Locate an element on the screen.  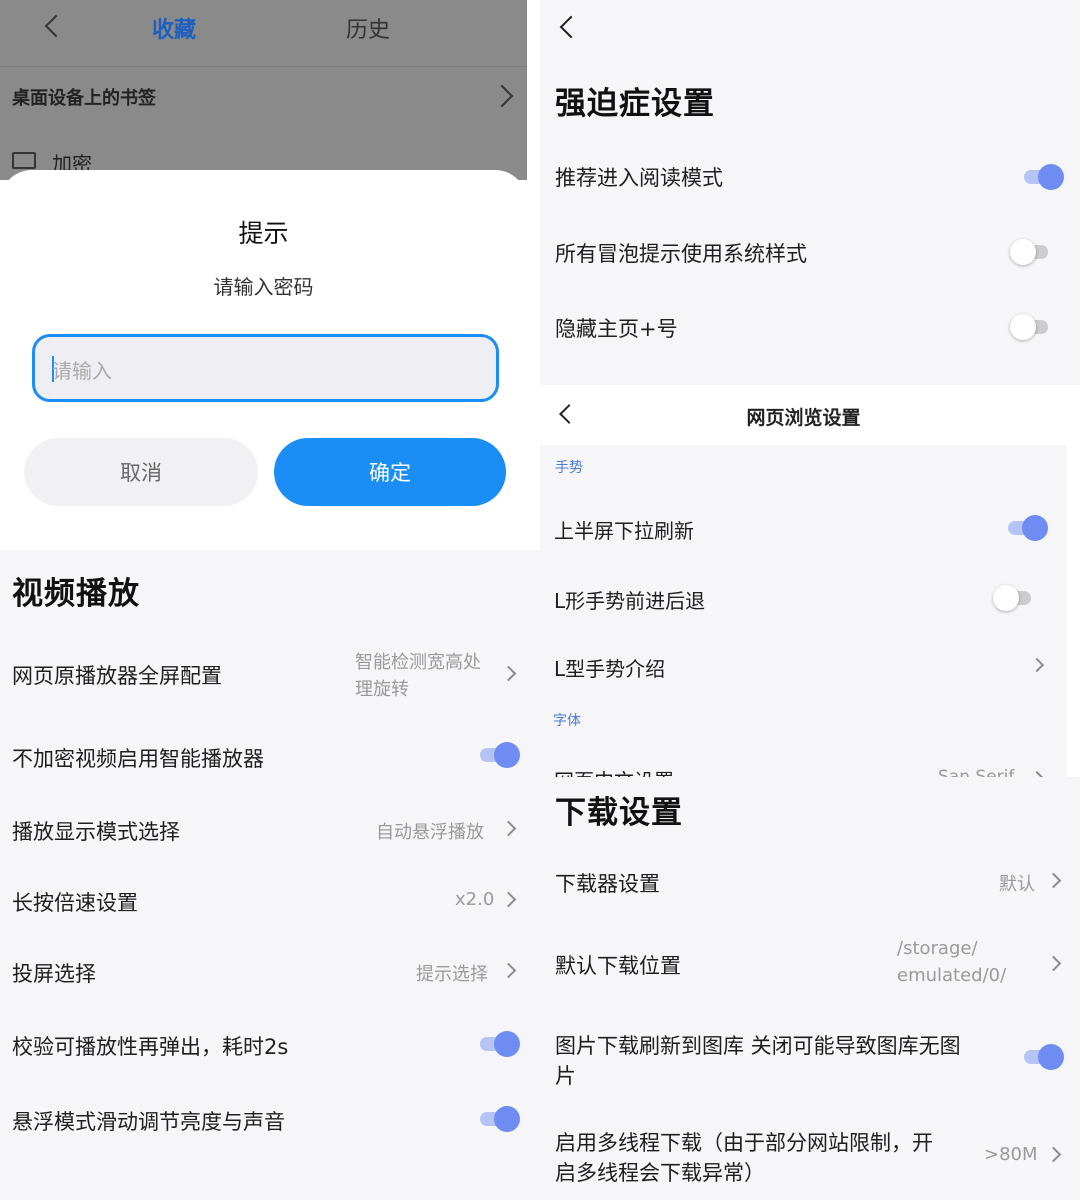
setting-label: 播放显示模式选择 is located at coordinates (96, 832).